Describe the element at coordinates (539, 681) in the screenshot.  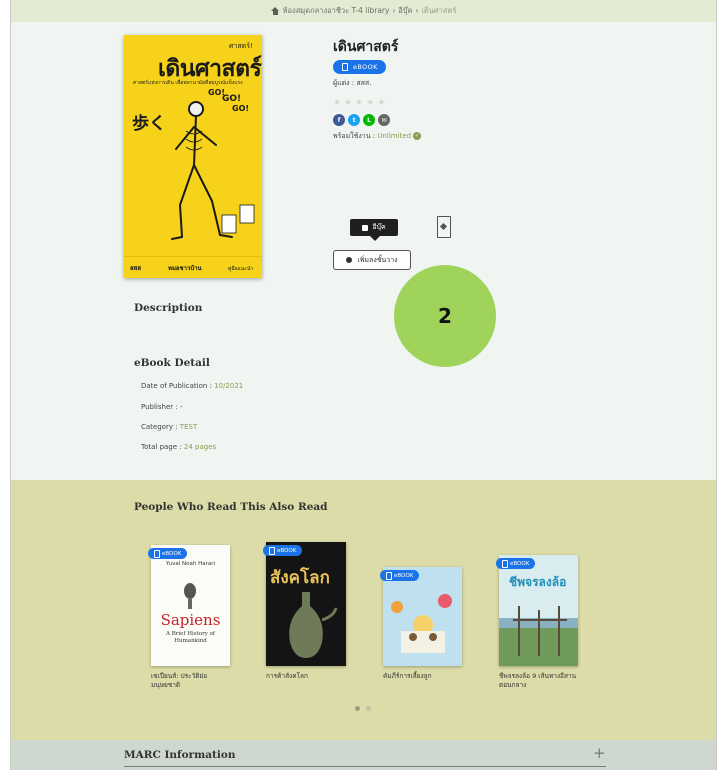
I see `reco-book-title: ชีพจรลงล้อ 9 เส้นทางอีสานตอนกลาง` at that location.